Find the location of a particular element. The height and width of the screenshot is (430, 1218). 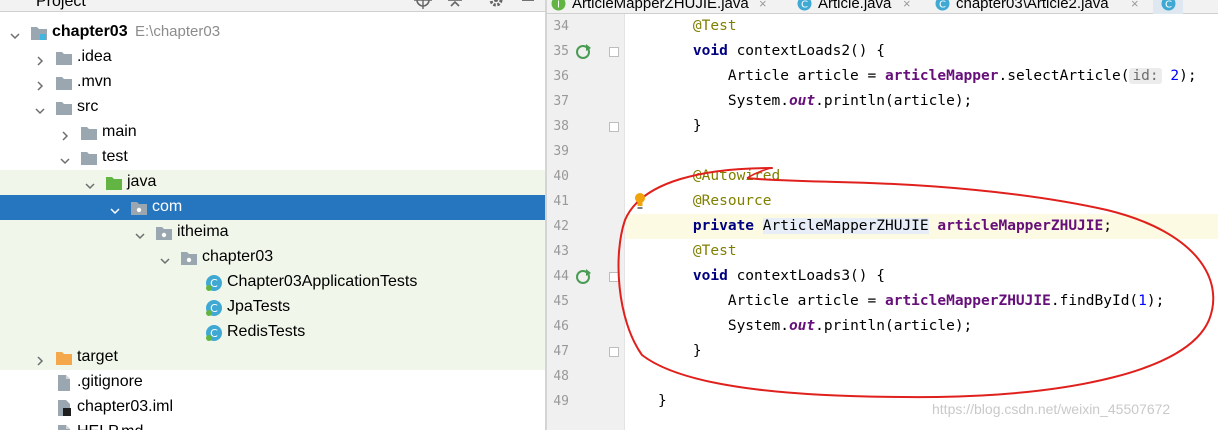

project-header: Project is located at coordinates (273, 6).